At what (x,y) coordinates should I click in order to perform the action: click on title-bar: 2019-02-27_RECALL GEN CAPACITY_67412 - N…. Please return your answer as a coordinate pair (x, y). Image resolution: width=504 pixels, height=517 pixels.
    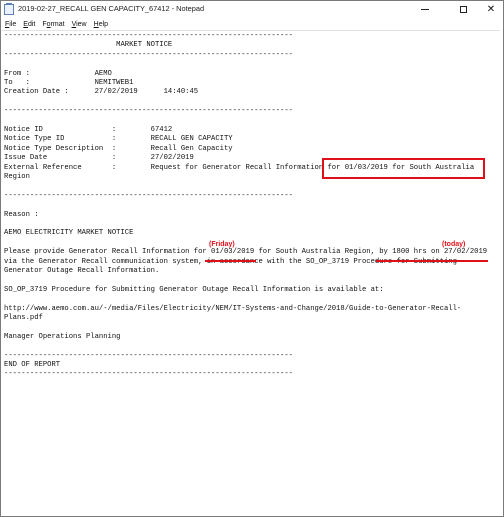
    Looking at the image, I should click on (252, 9).